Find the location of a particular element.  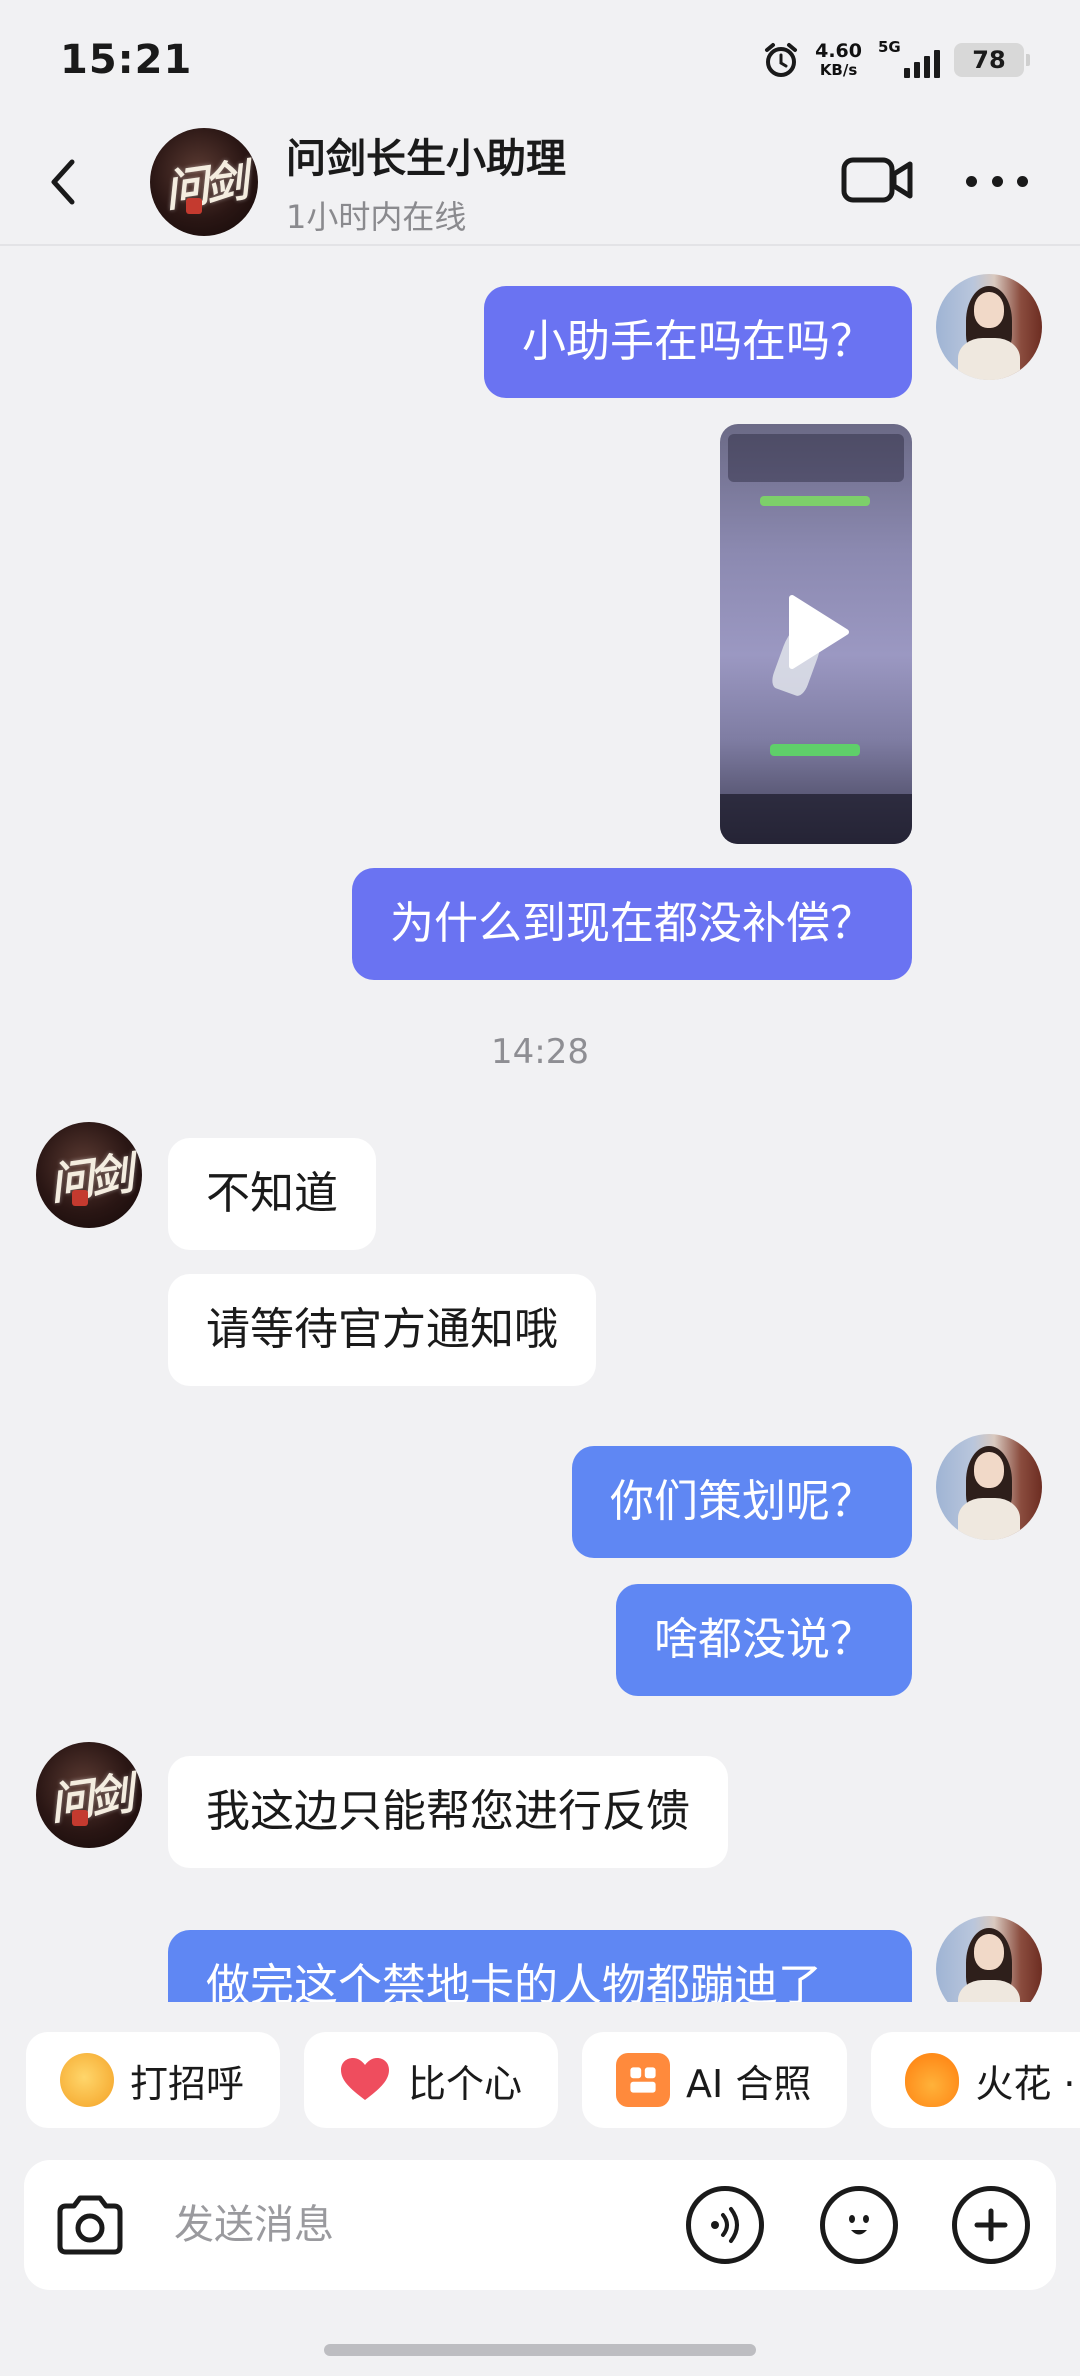

quick-reply-spark: 火花 · is located at coordinates (975, 2080).